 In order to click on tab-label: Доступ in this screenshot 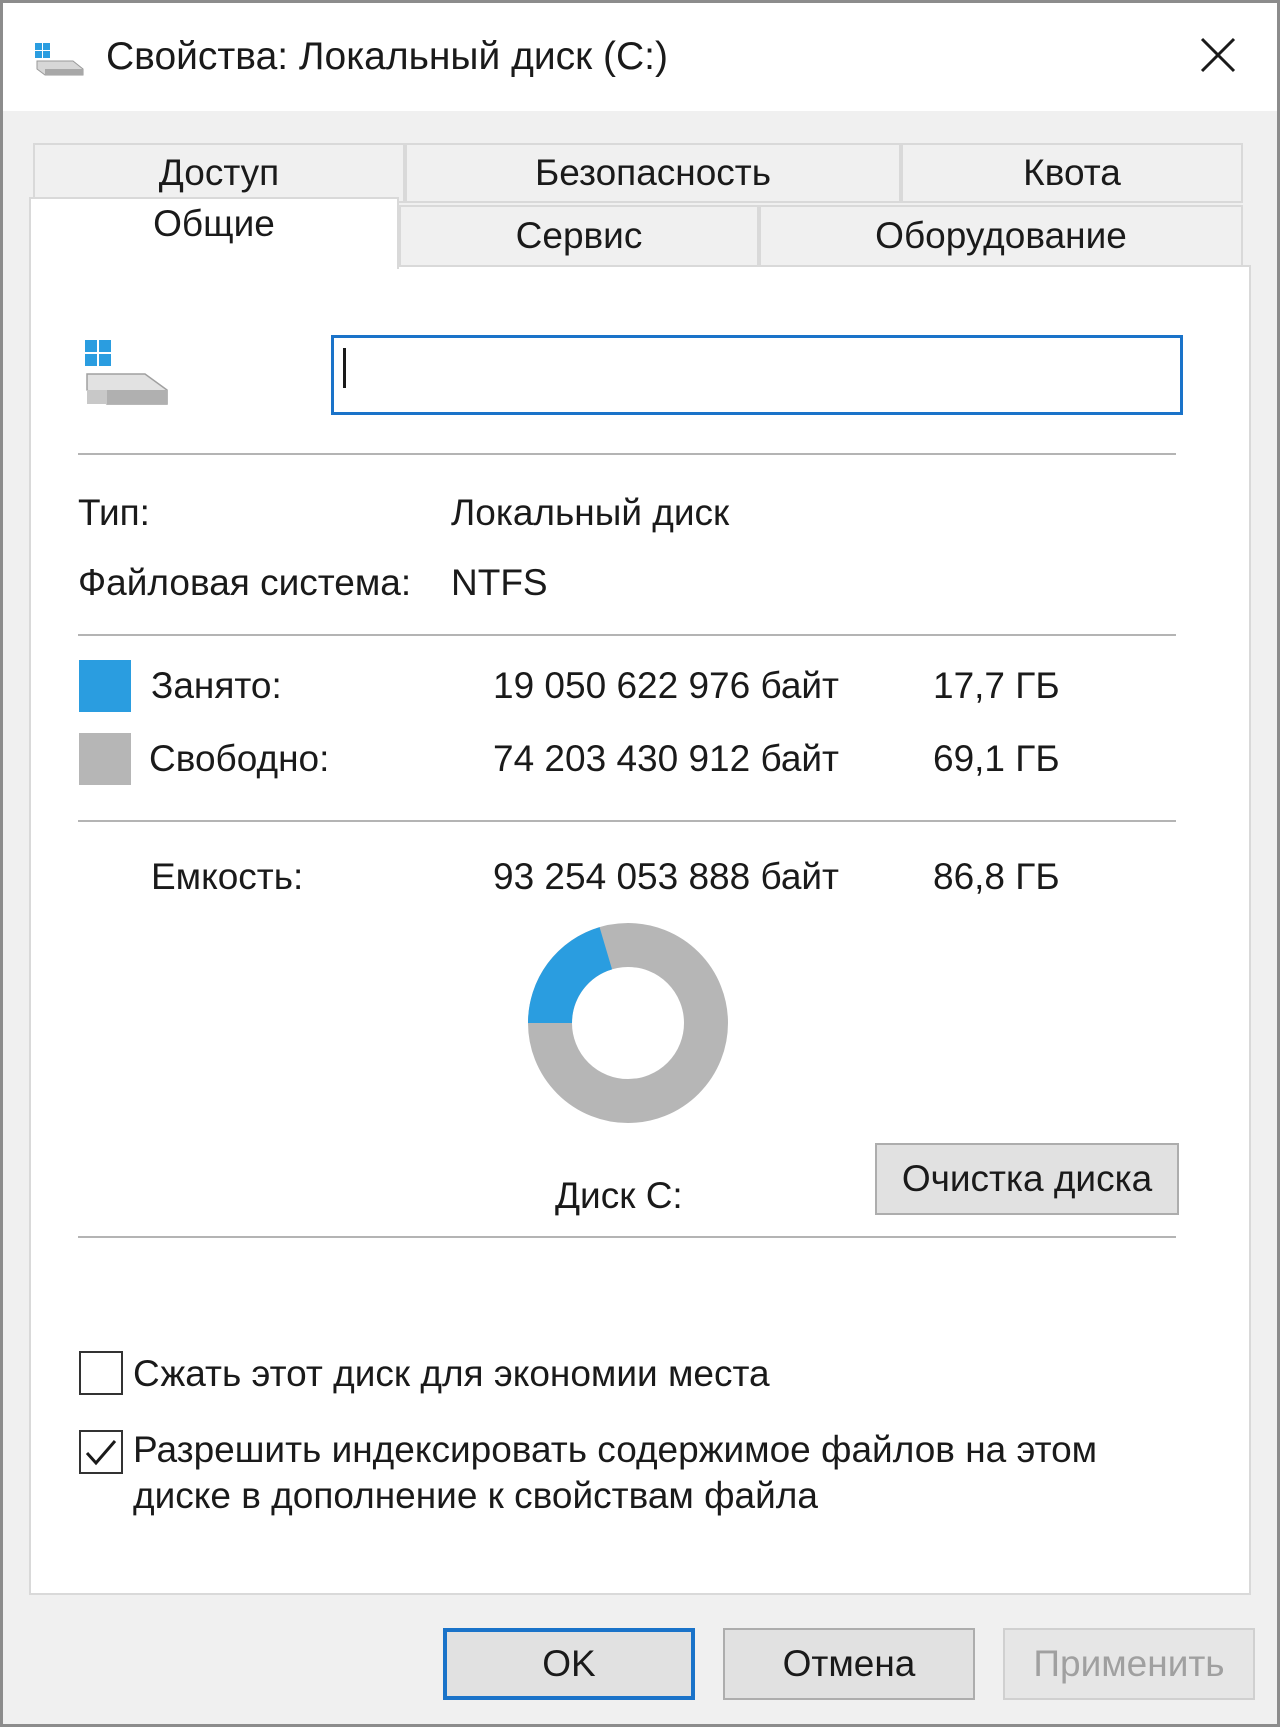, I will do `click(219, 172)`.